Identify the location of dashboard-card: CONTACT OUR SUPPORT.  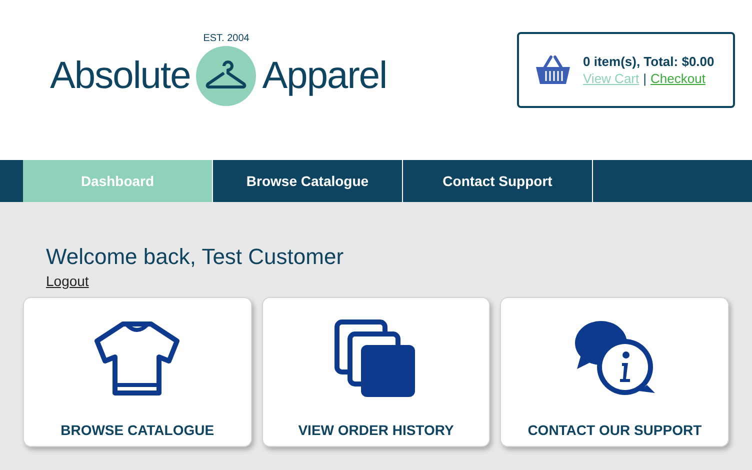
(615, 372).